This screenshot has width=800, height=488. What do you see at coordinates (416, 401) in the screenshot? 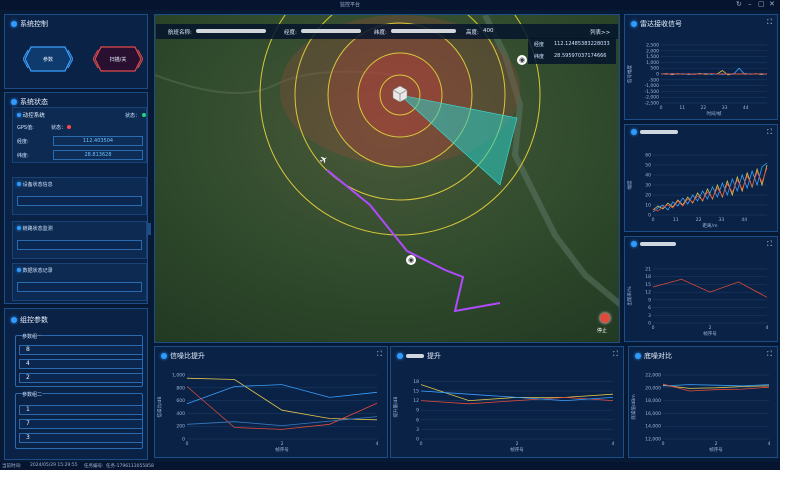
I see `y-tick-label: 12` at bounding box center [416, 401].